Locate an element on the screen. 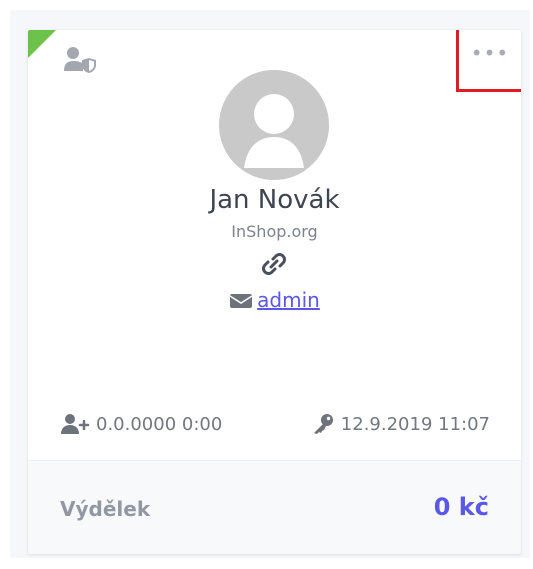  organization-name: InShop.org is located at coordinates (274, 231).